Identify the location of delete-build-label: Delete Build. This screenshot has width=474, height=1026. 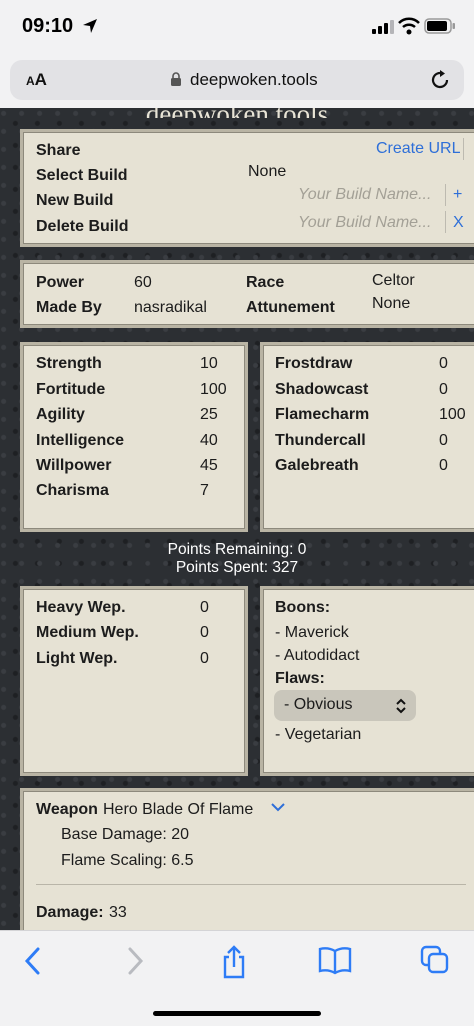
(82, 226).